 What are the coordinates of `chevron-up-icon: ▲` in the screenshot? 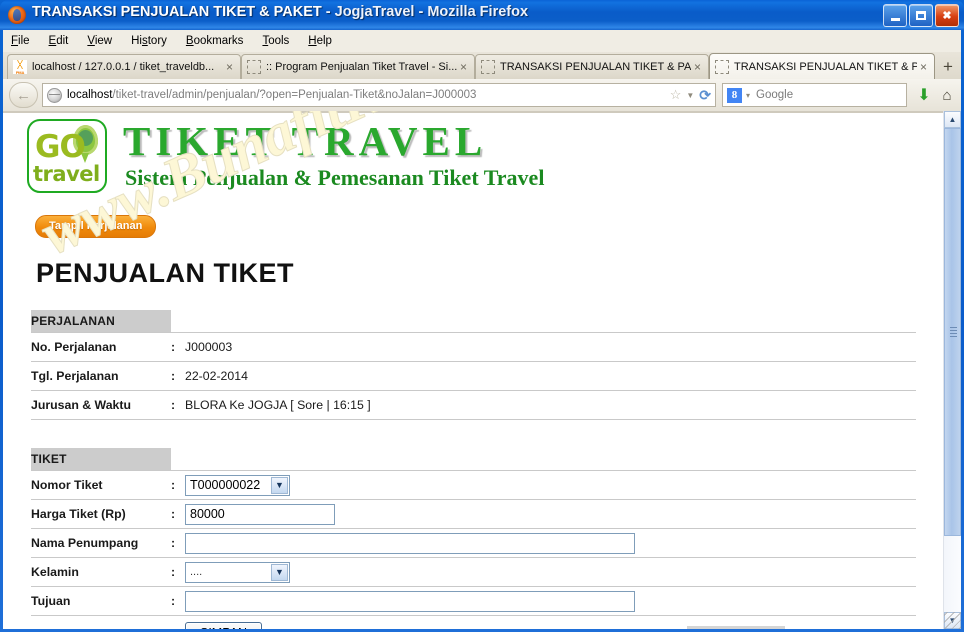 It's located at (952, 119).